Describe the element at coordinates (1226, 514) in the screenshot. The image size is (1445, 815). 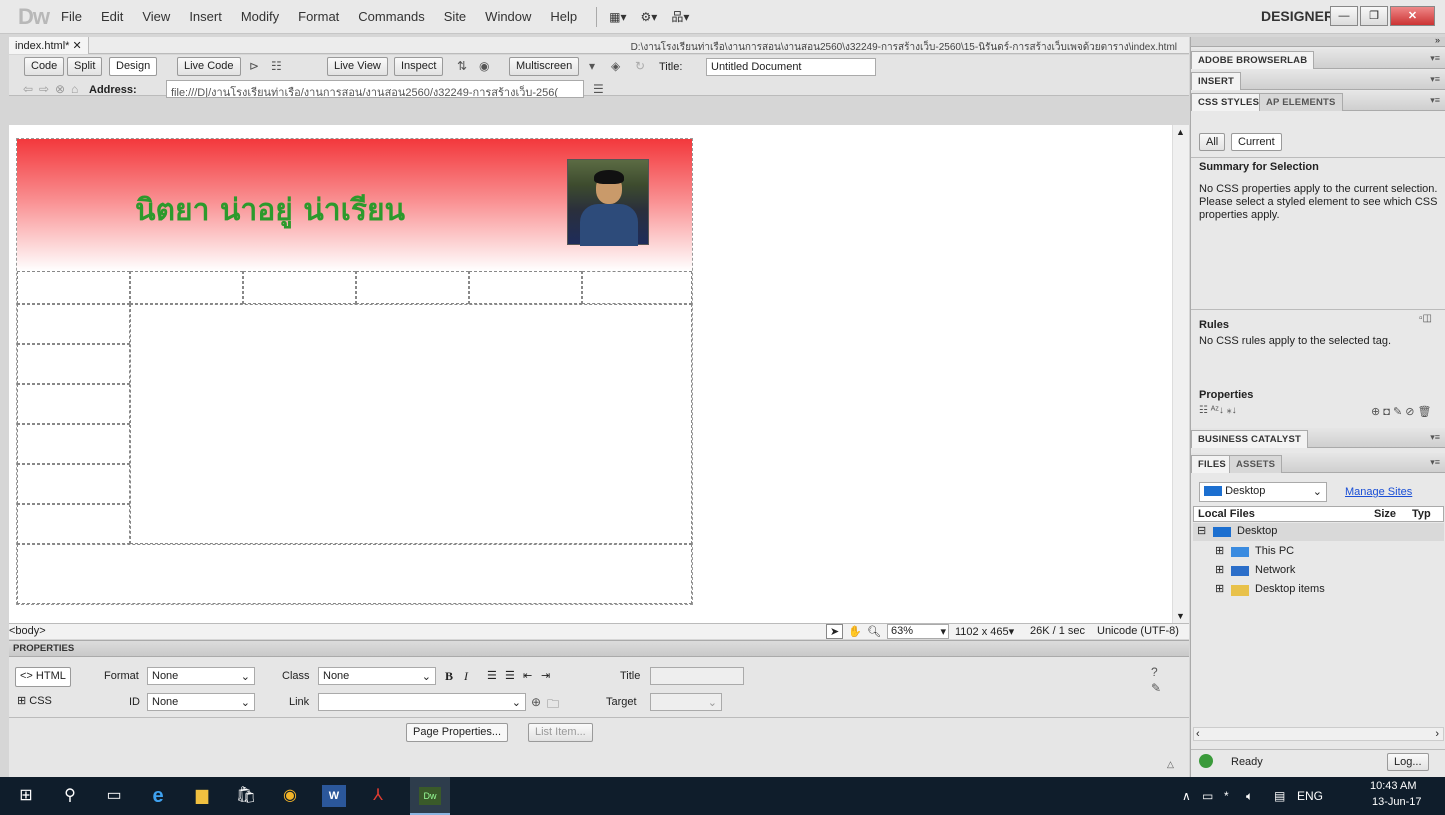
I see `col-local-files: Local Files` at that location.